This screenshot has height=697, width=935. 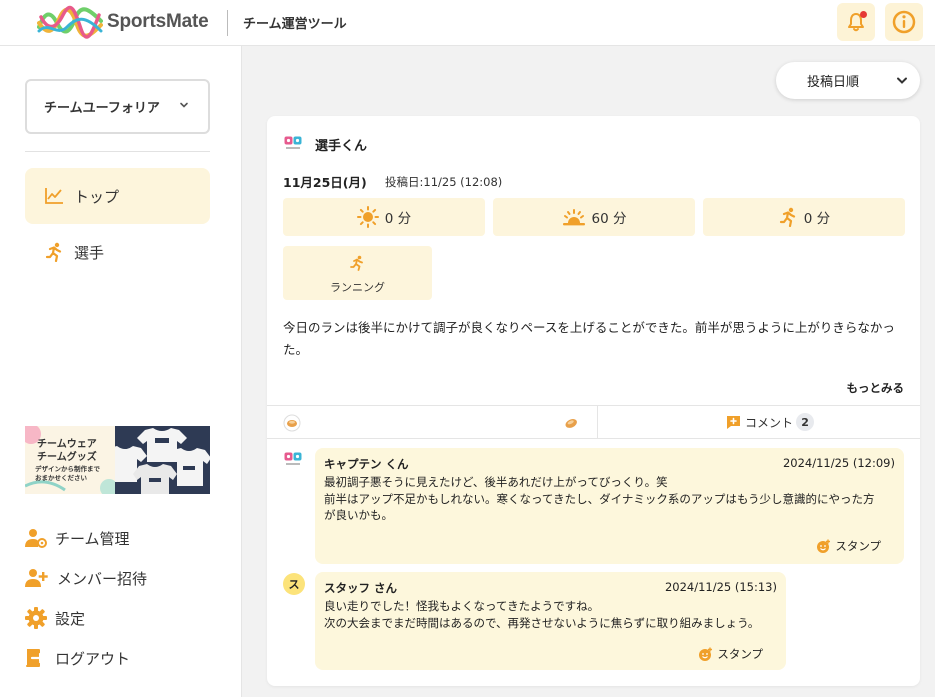 I want to click on invite-member-link: メンバー招待, so click(x=86, y=578).